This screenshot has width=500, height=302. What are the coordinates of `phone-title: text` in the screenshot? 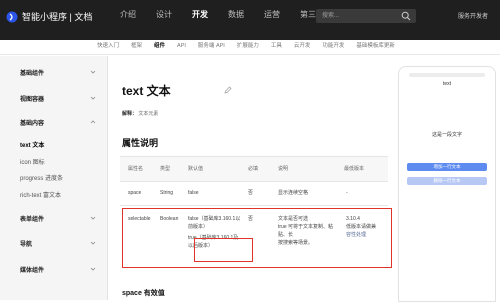 It's located at (447, 84).